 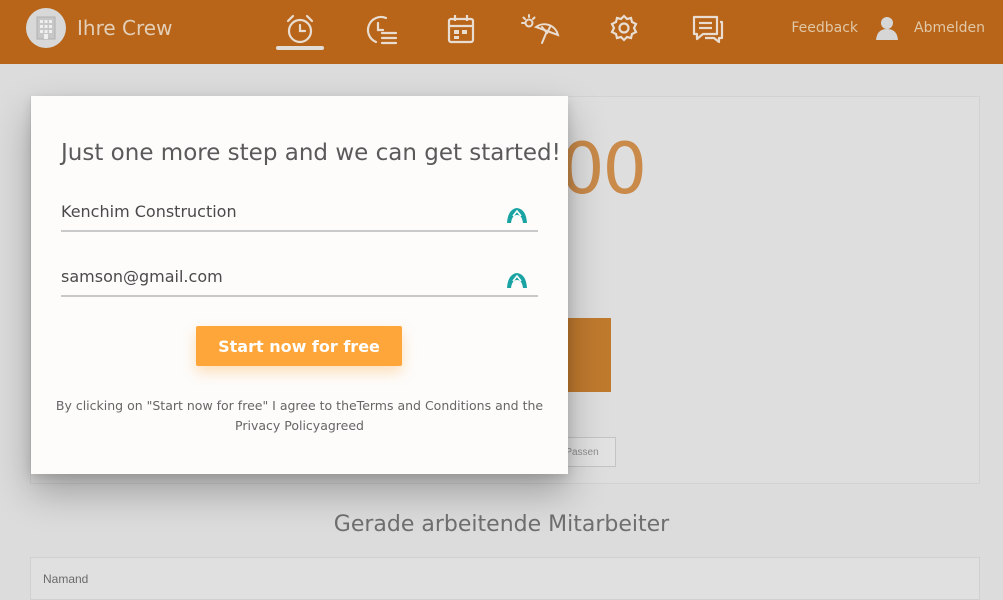 I want to click on user-area: Feedback Abmelden, so click(x=888, y=28).